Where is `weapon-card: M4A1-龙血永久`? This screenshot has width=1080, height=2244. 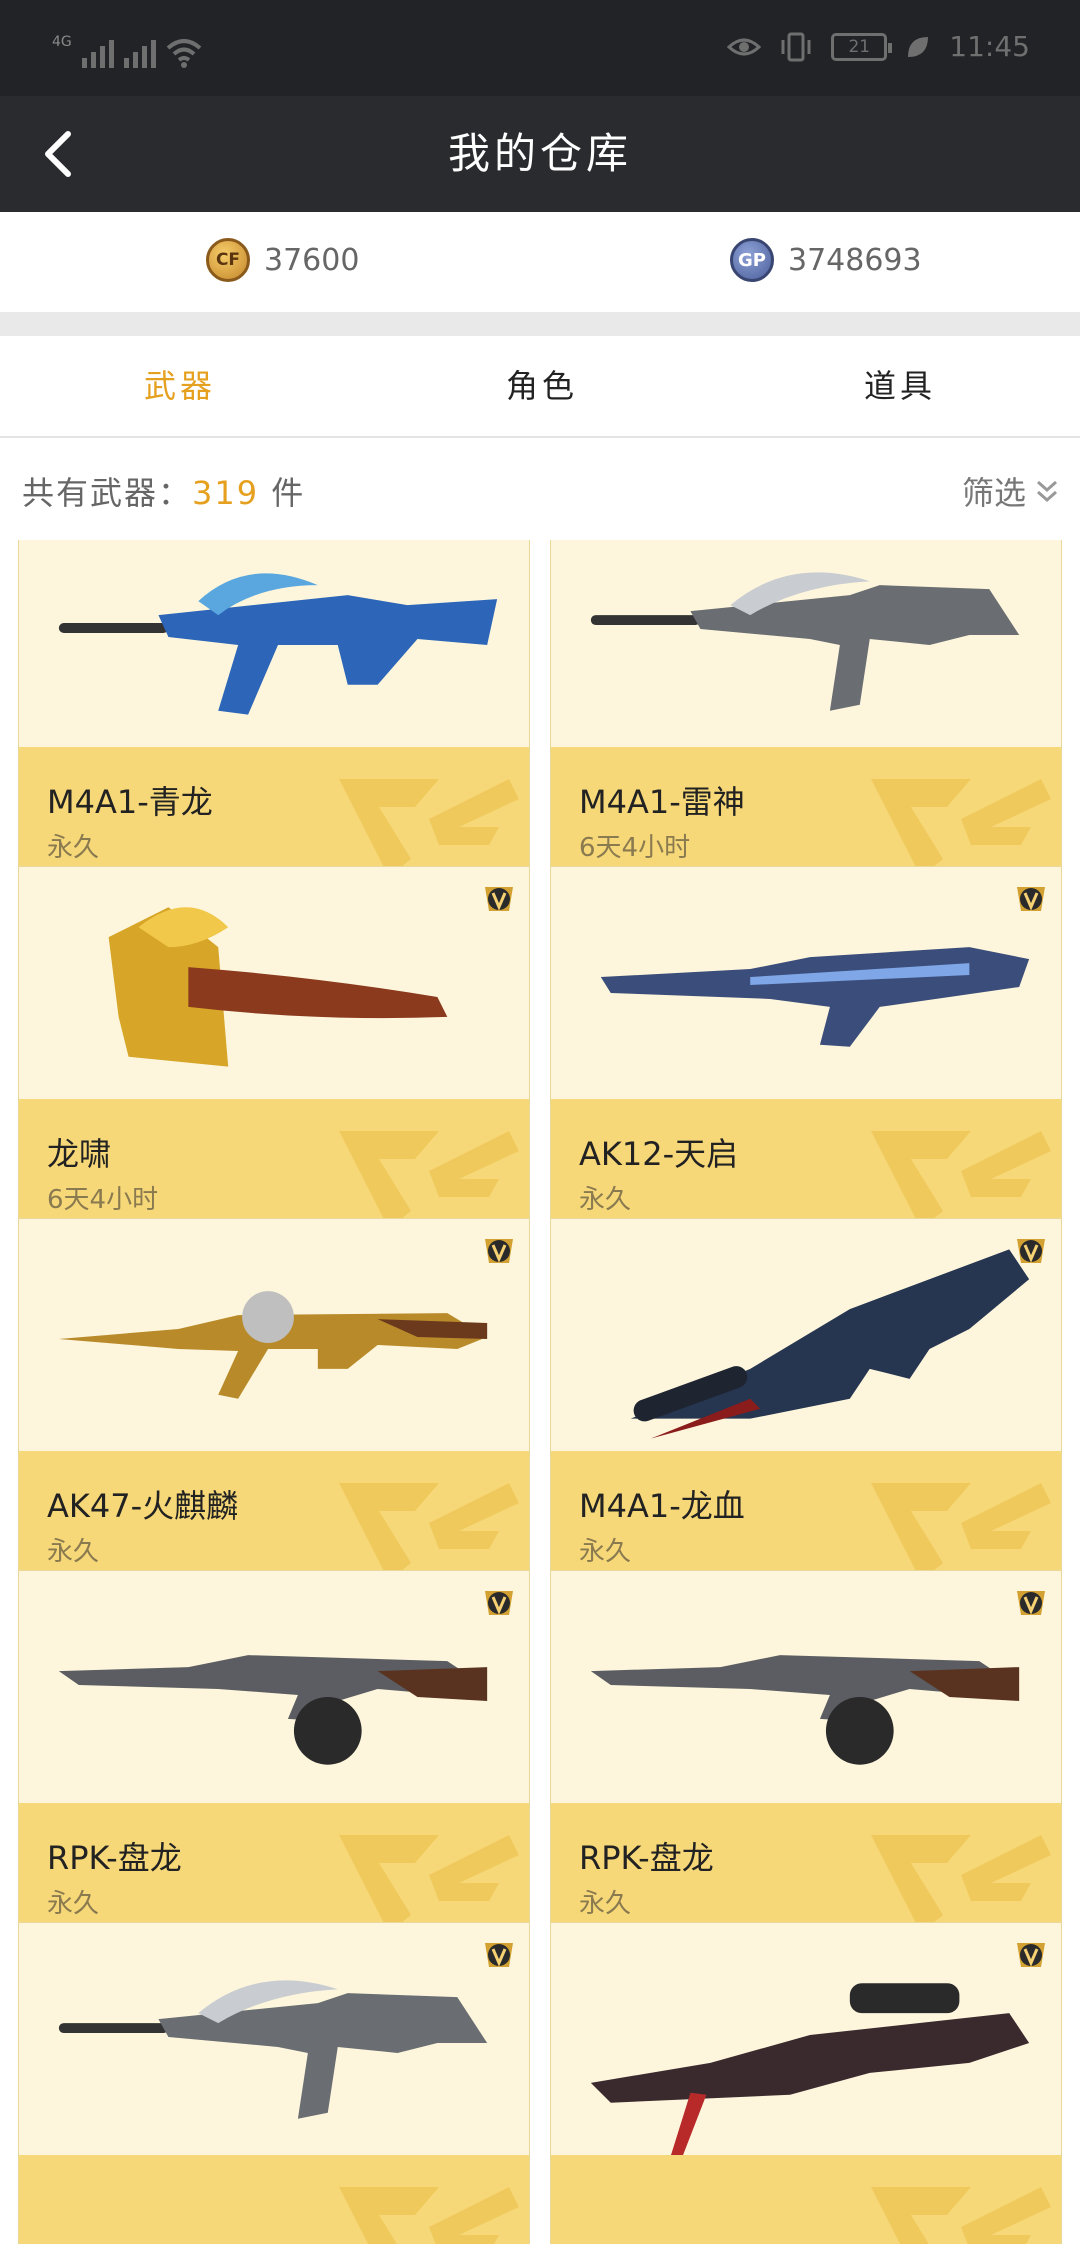
weapon-card: M4A1-龙血永久 is located at coordinates (806, 1407).